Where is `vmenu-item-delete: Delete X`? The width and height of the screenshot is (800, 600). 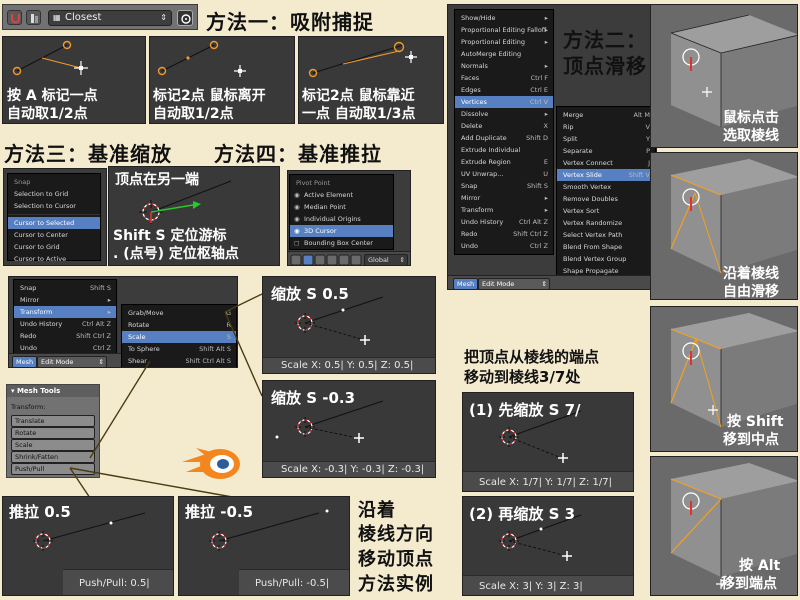 vmenu-item-delete: Delete X is located at coordinates (504, 126).